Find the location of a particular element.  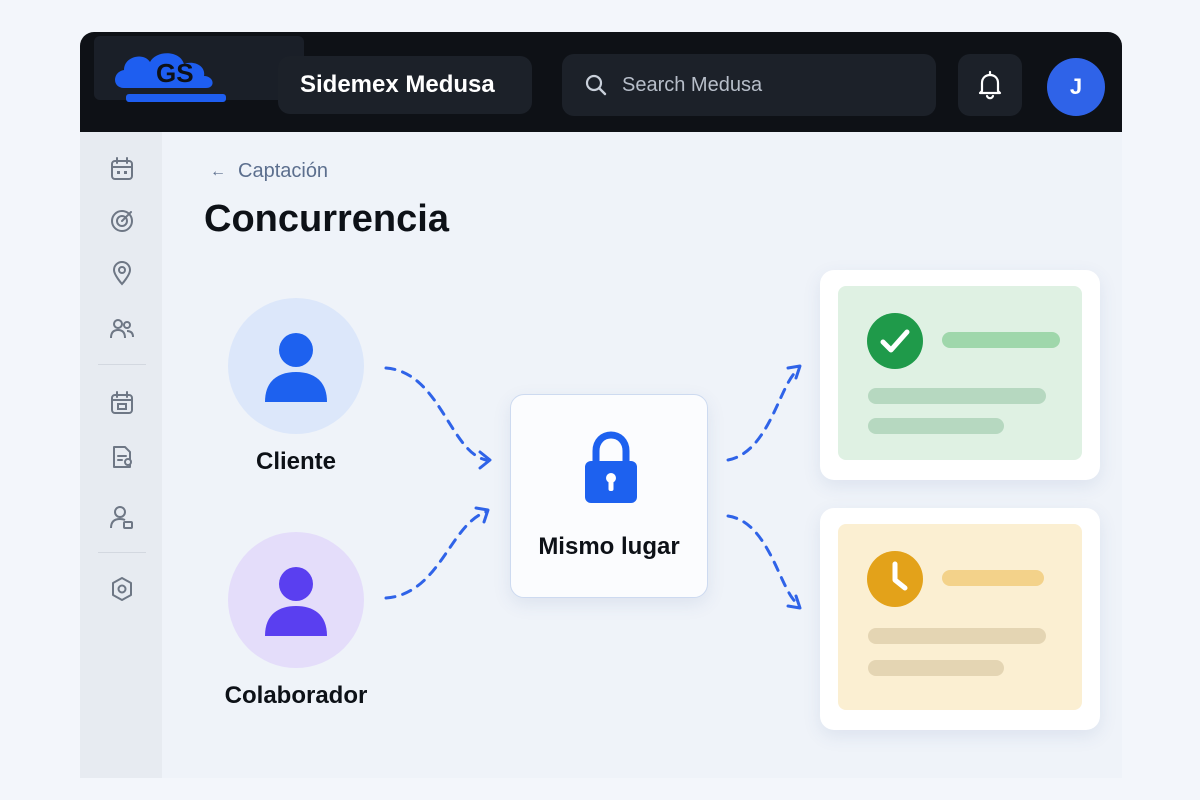

client-label: Cliente is located at coordinates (295, 461).